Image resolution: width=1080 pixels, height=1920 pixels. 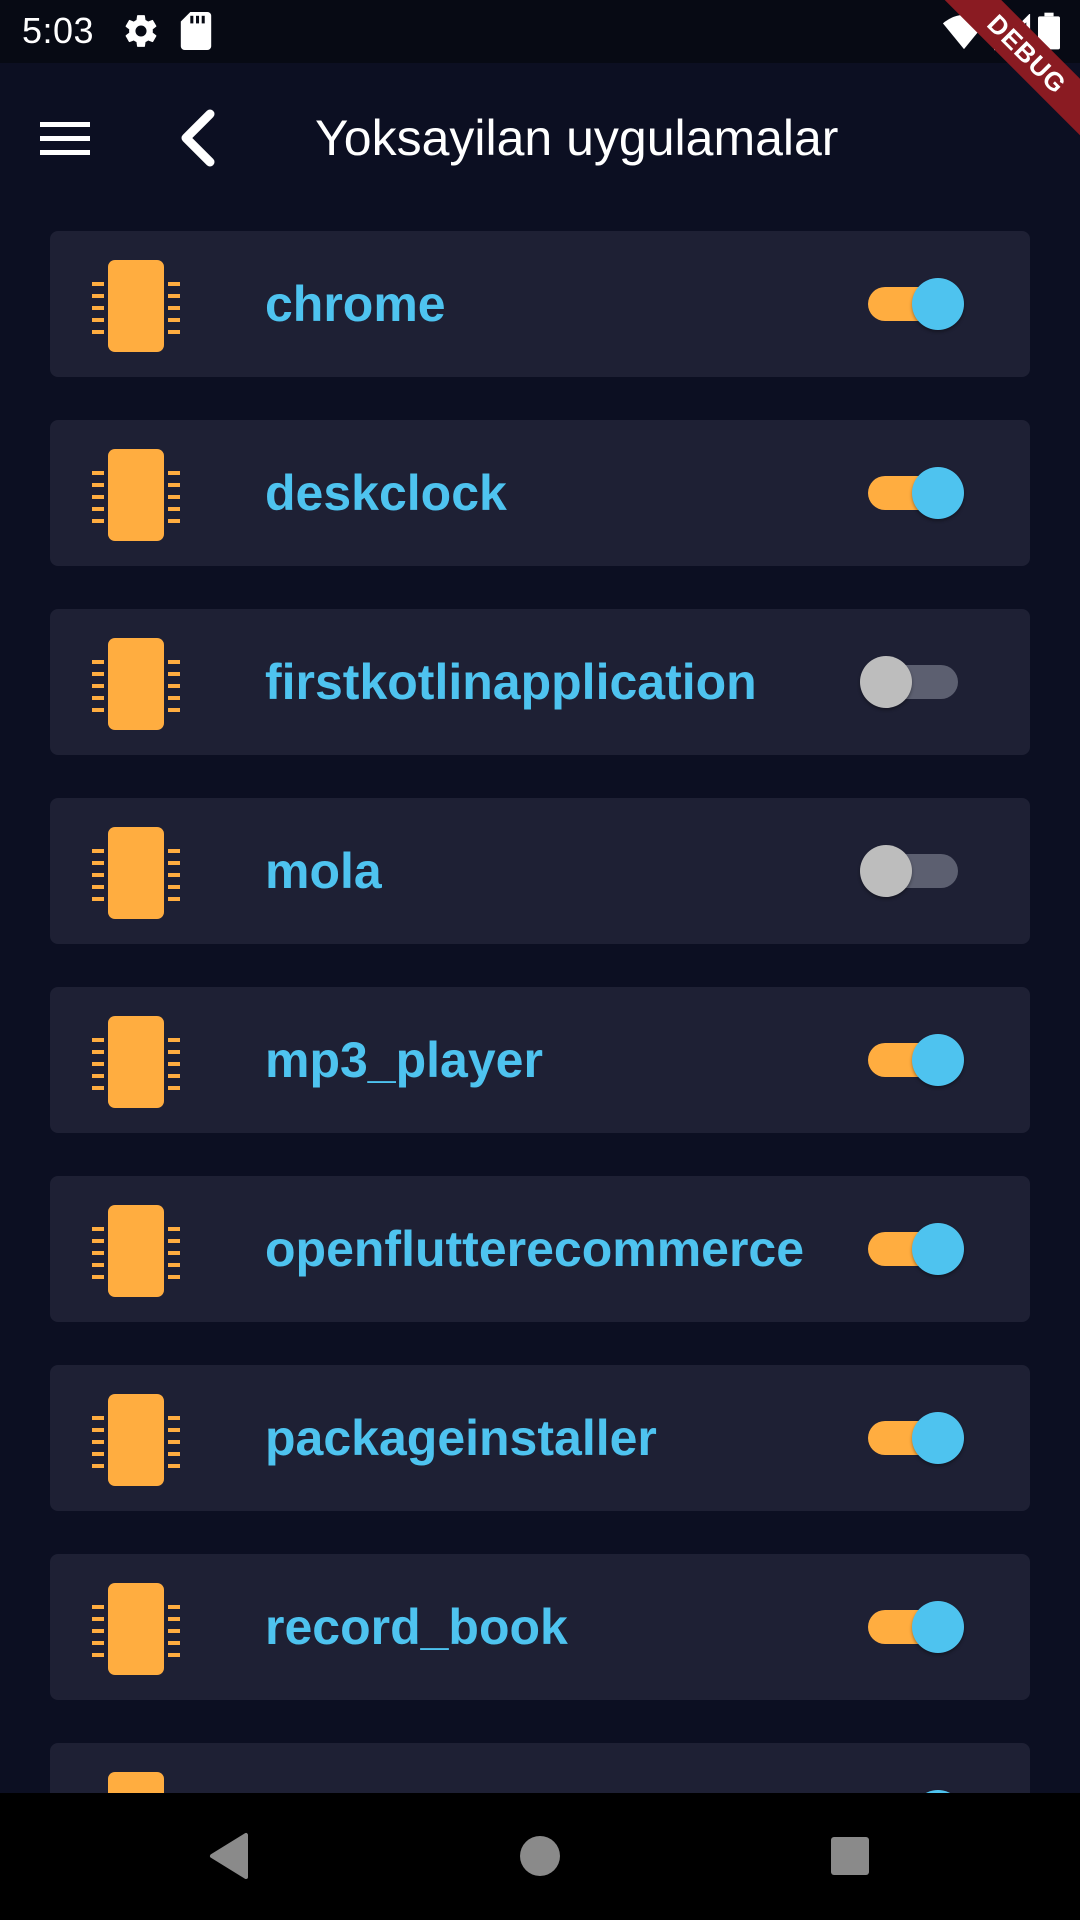 I want to click on app-name: openflutterecommerce, so click(x=535, y=1249).